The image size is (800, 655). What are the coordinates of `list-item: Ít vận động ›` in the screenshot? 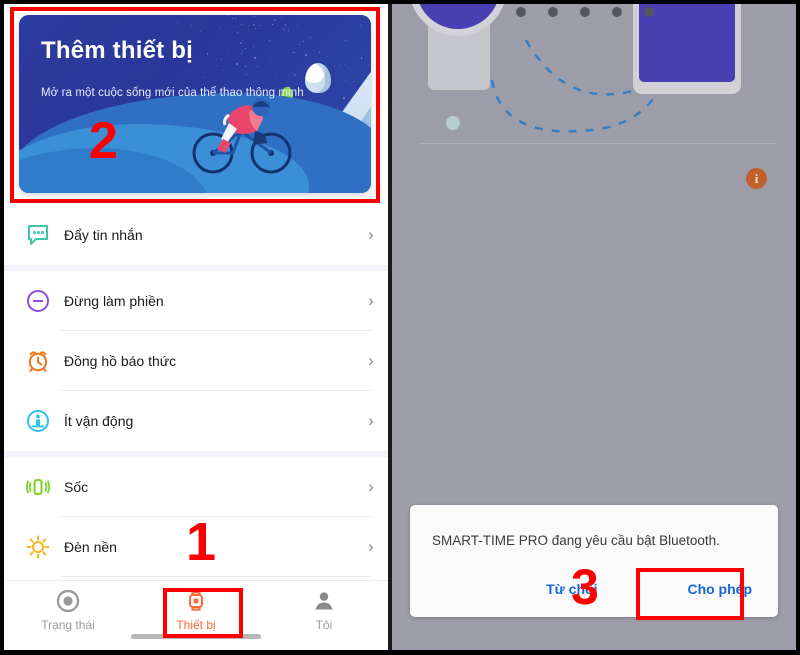 It's located at (196, 421).